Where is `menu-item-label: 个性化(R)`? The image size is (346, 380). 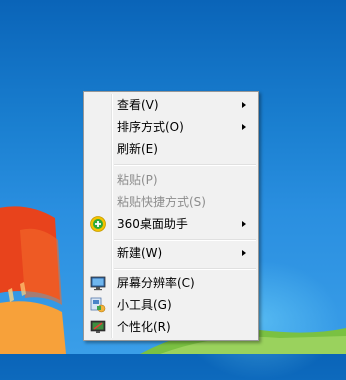
menu-item-label: 个性化(R) is located at coordinates (144, 327).